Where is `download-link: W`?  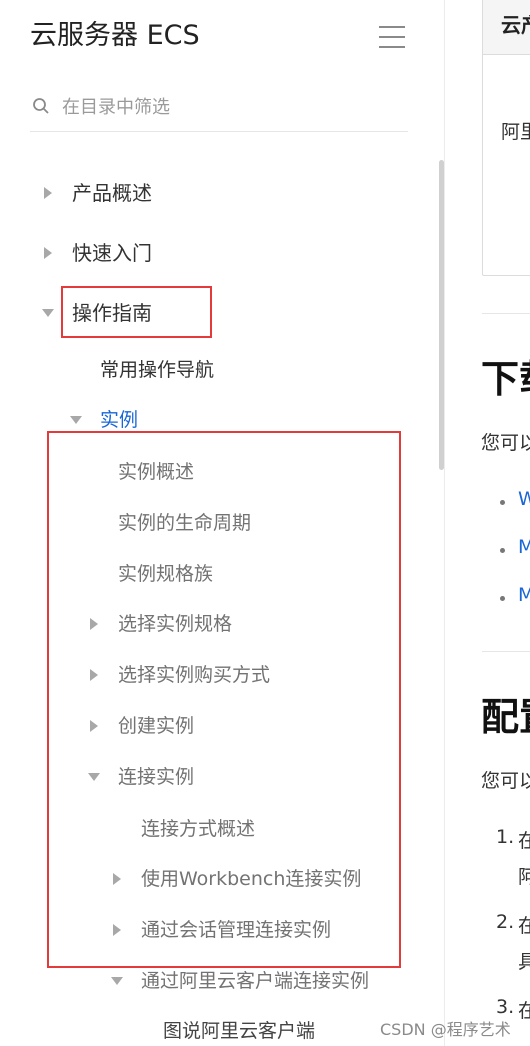
download-link: W is located at coordinates (524, 499).